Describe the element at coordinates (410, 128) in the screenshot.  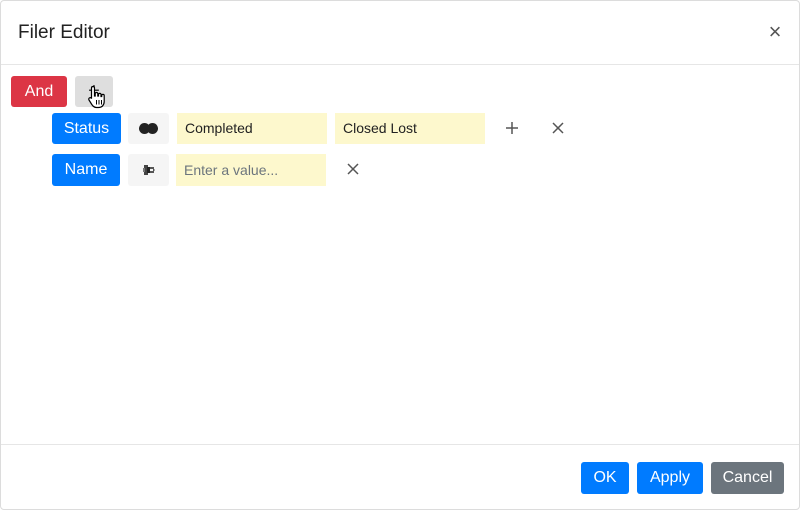
I see `condition-value-field: Closed Lost` at that location.